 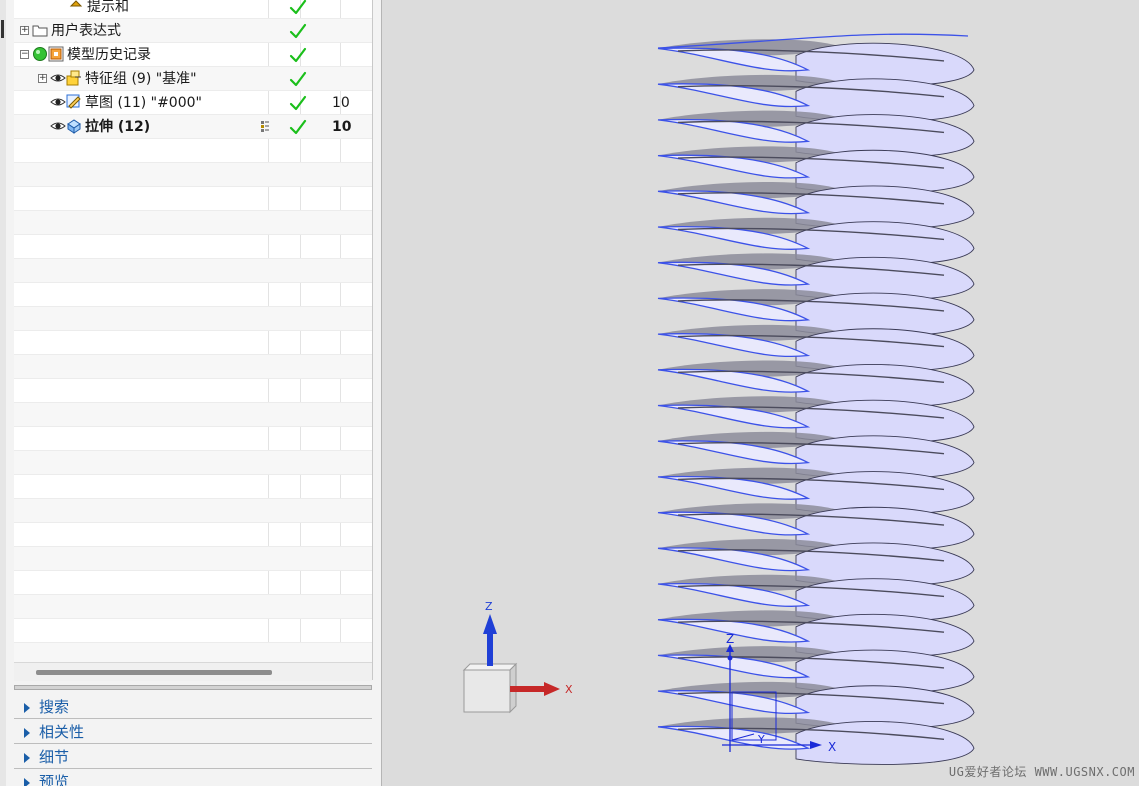 What do you see at coordinates (569, 689) in the screenshot?
I see `triad-x-label: X` at bounding box center [569, 689].